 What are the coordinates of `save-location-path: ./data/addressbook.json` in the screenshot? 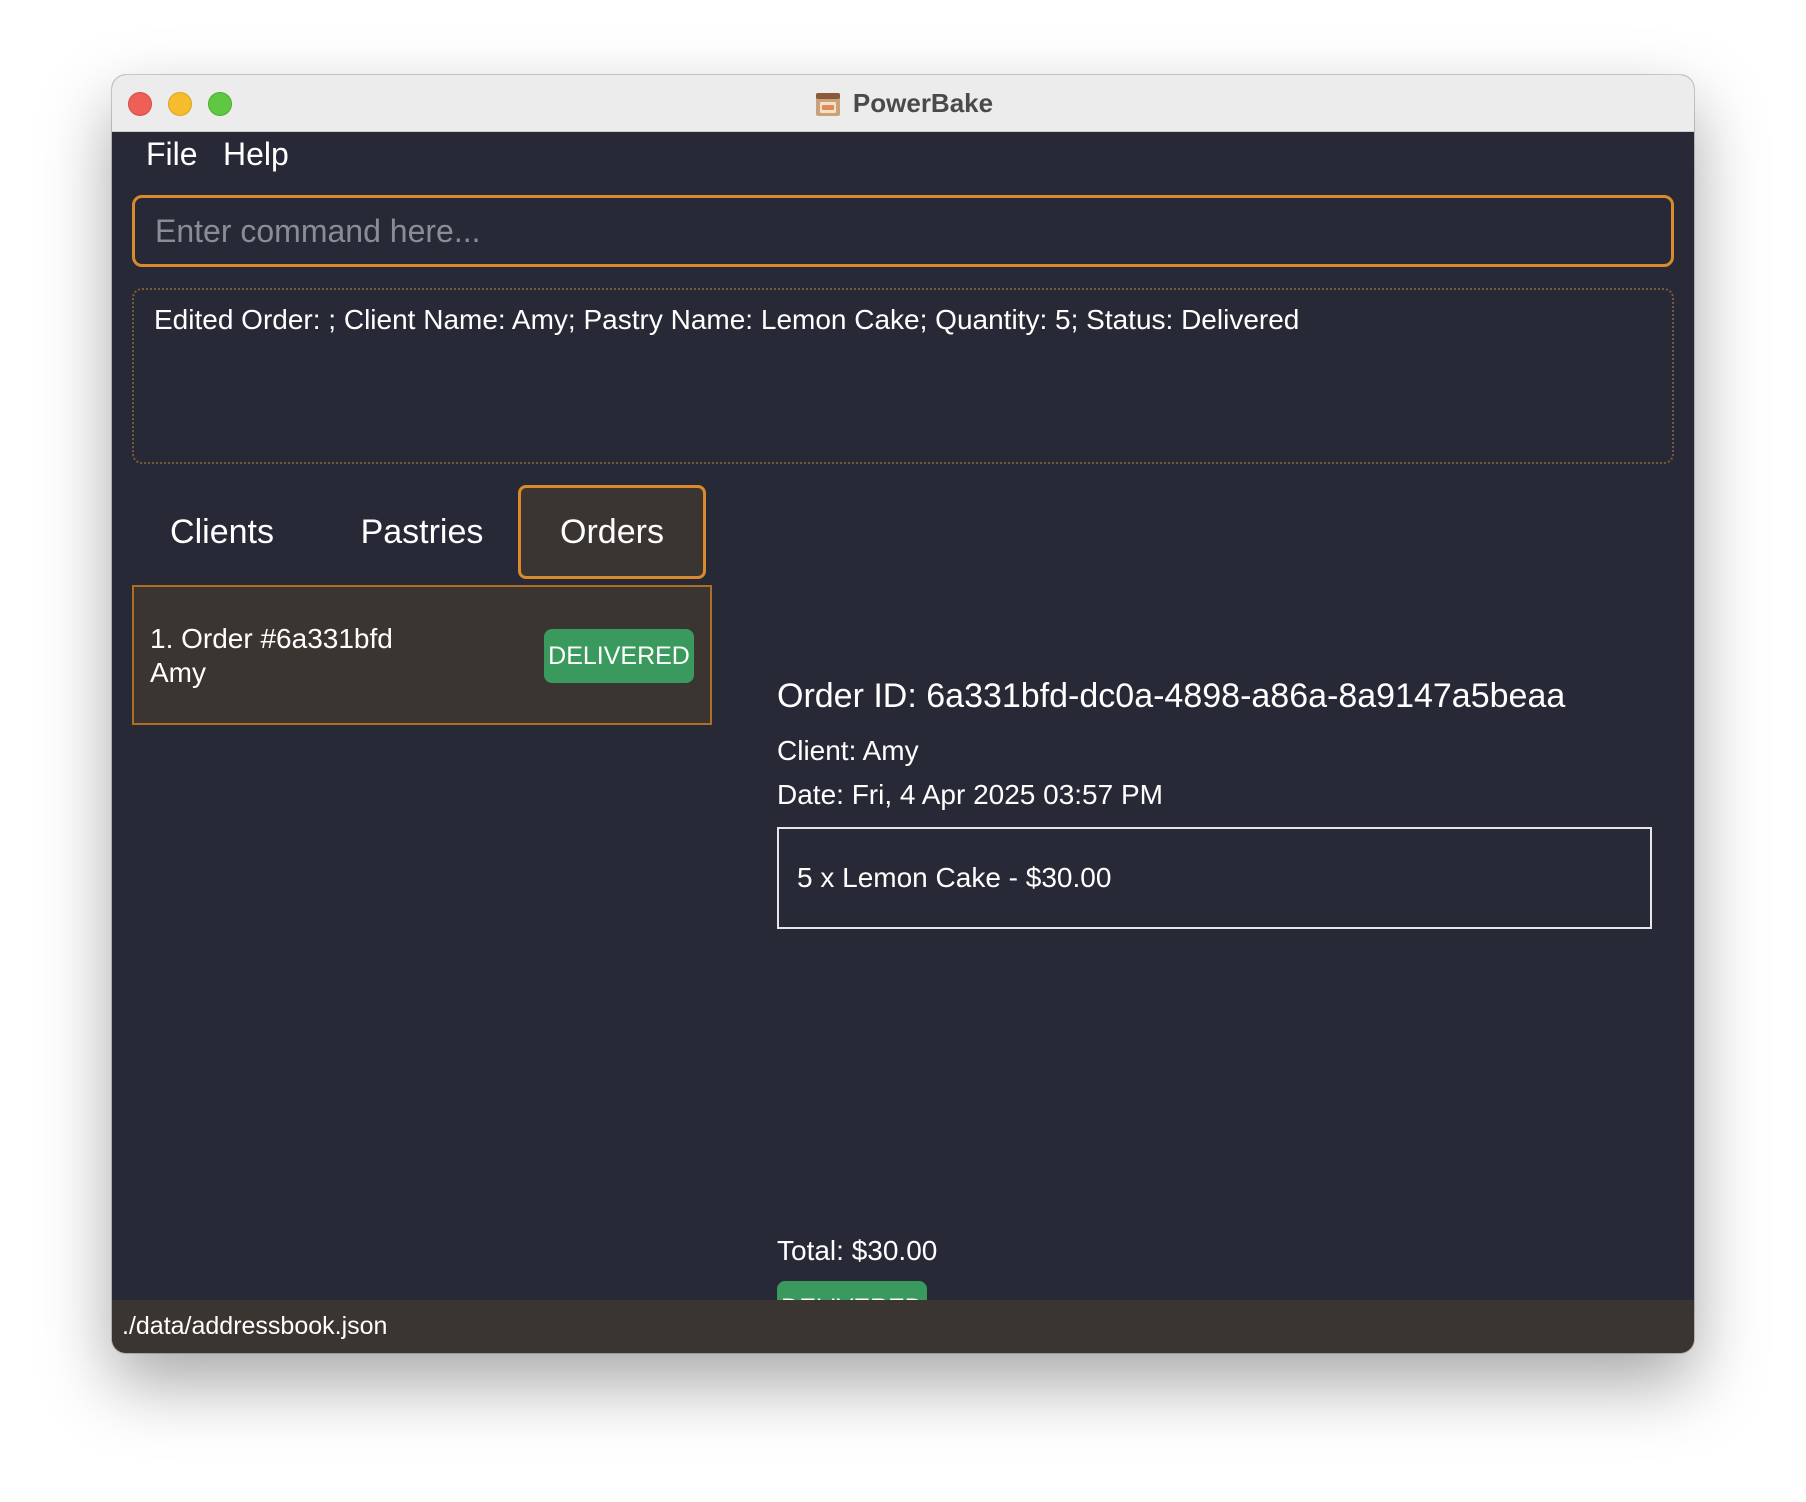 It's located at (255, 1326).